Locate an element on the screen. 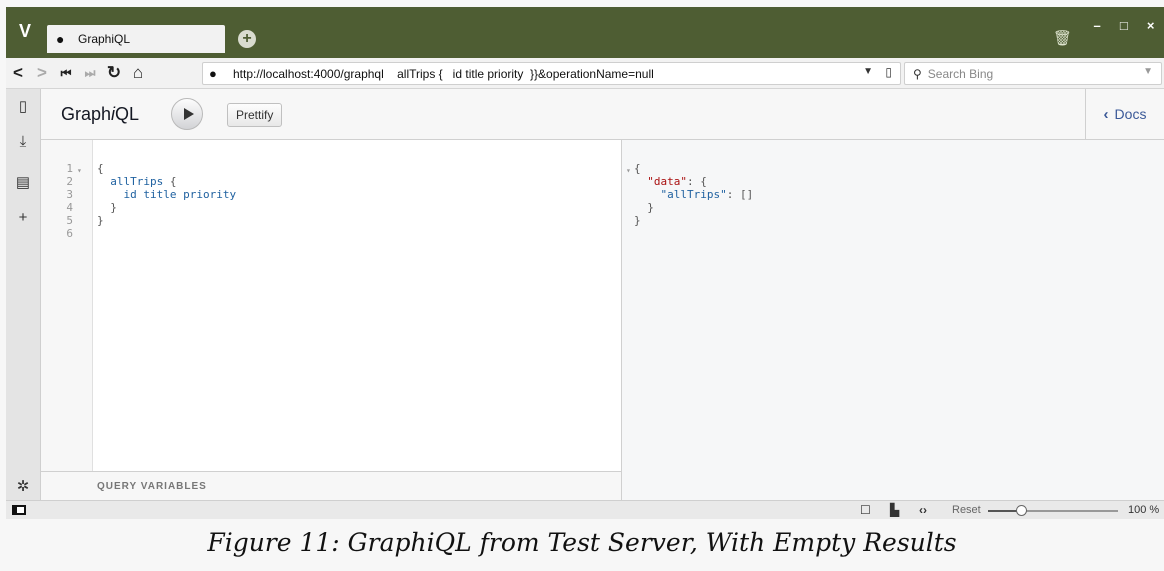 Image resolution: width=1164 pixels, height=571 pixels. play-icon is located at coordinates (188, 114).